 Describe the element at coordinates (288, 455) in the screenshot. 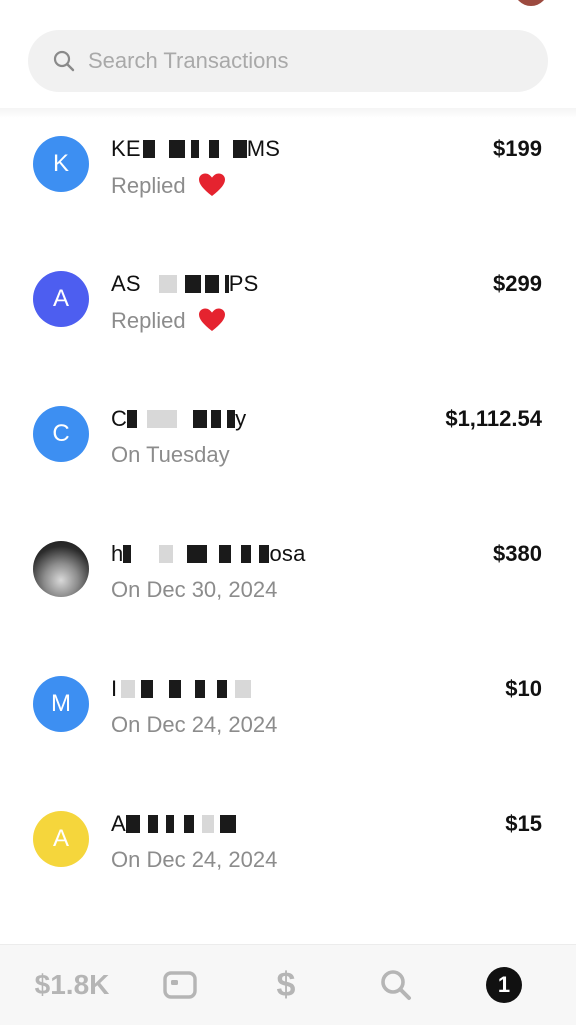

I see `transaction-row: C Cy On Tuesday $1,112.54` at that location.